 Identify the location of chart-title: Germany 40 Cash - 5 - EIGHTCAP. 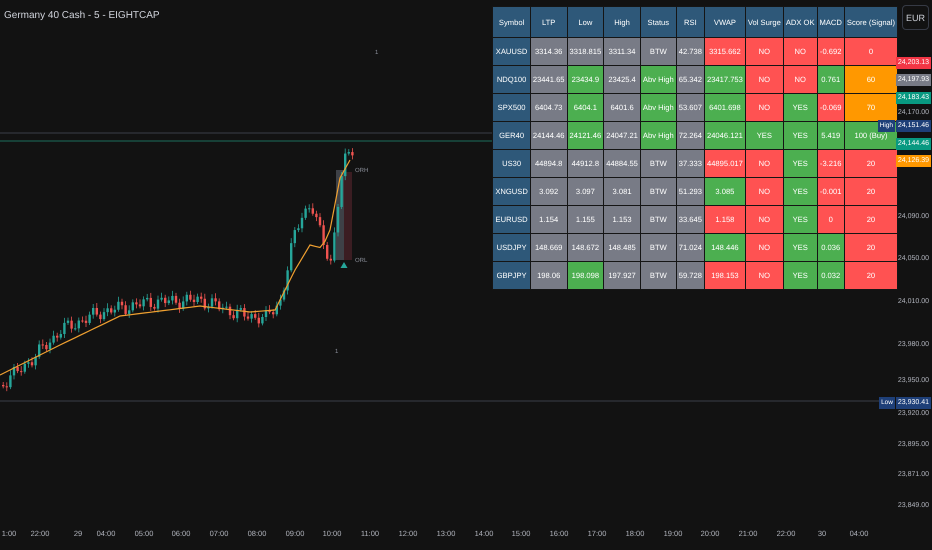
(82, 15).